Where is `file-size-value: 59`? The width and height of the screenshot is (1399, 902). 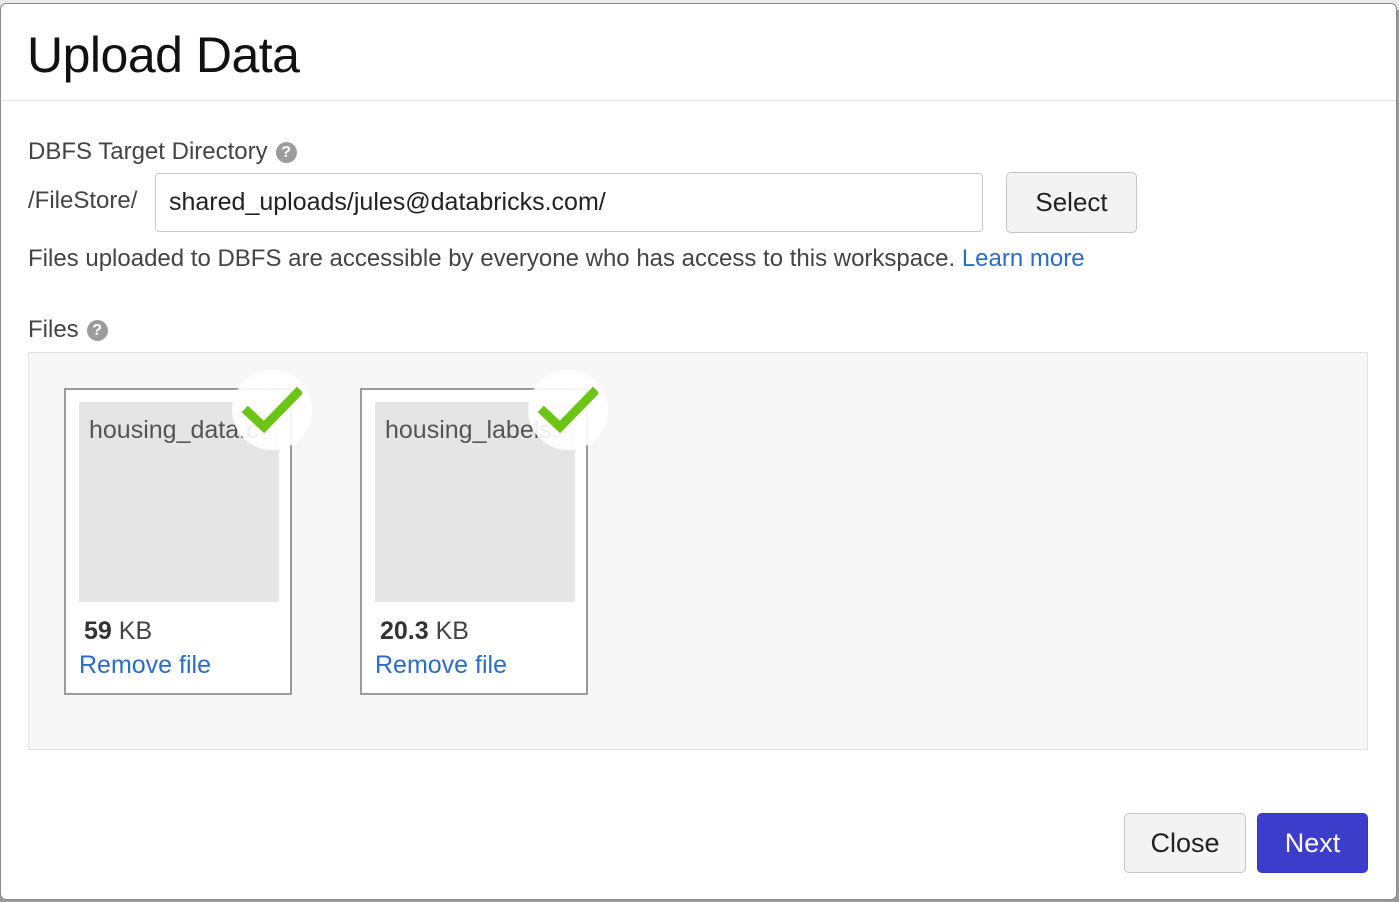 file-size-value: 59 is located at coordinates (98, 631).